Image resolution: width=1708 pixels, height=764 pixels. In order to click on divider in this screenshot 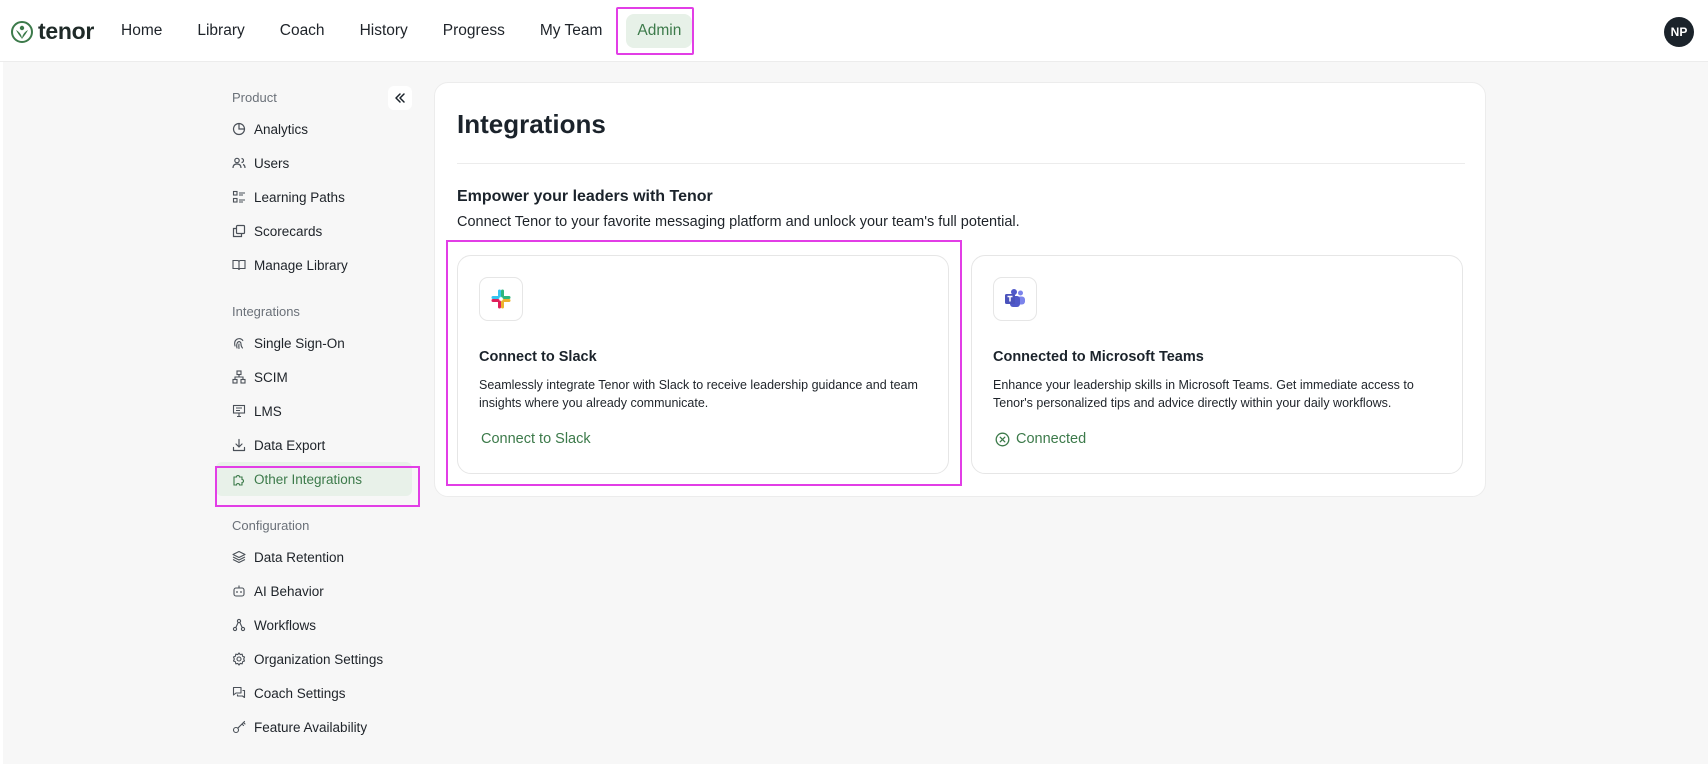, I will do `click(961, 163)`.